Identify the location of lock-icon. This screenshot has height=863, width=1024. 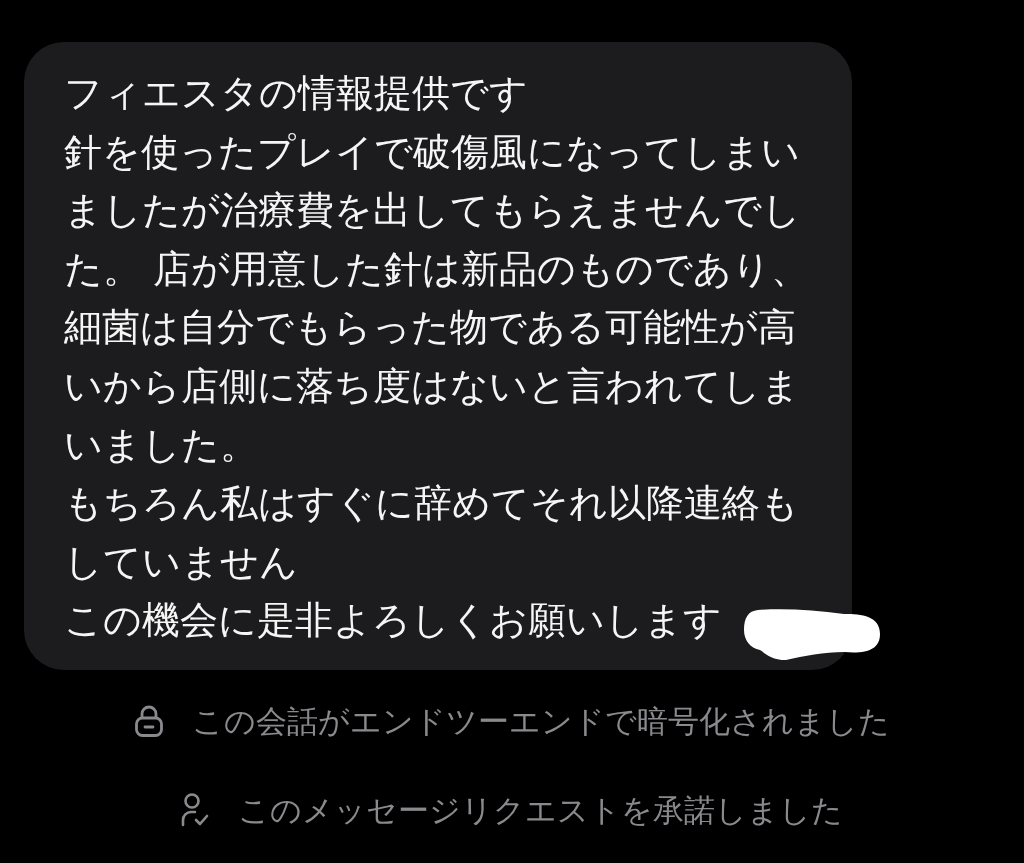
(148, 720).